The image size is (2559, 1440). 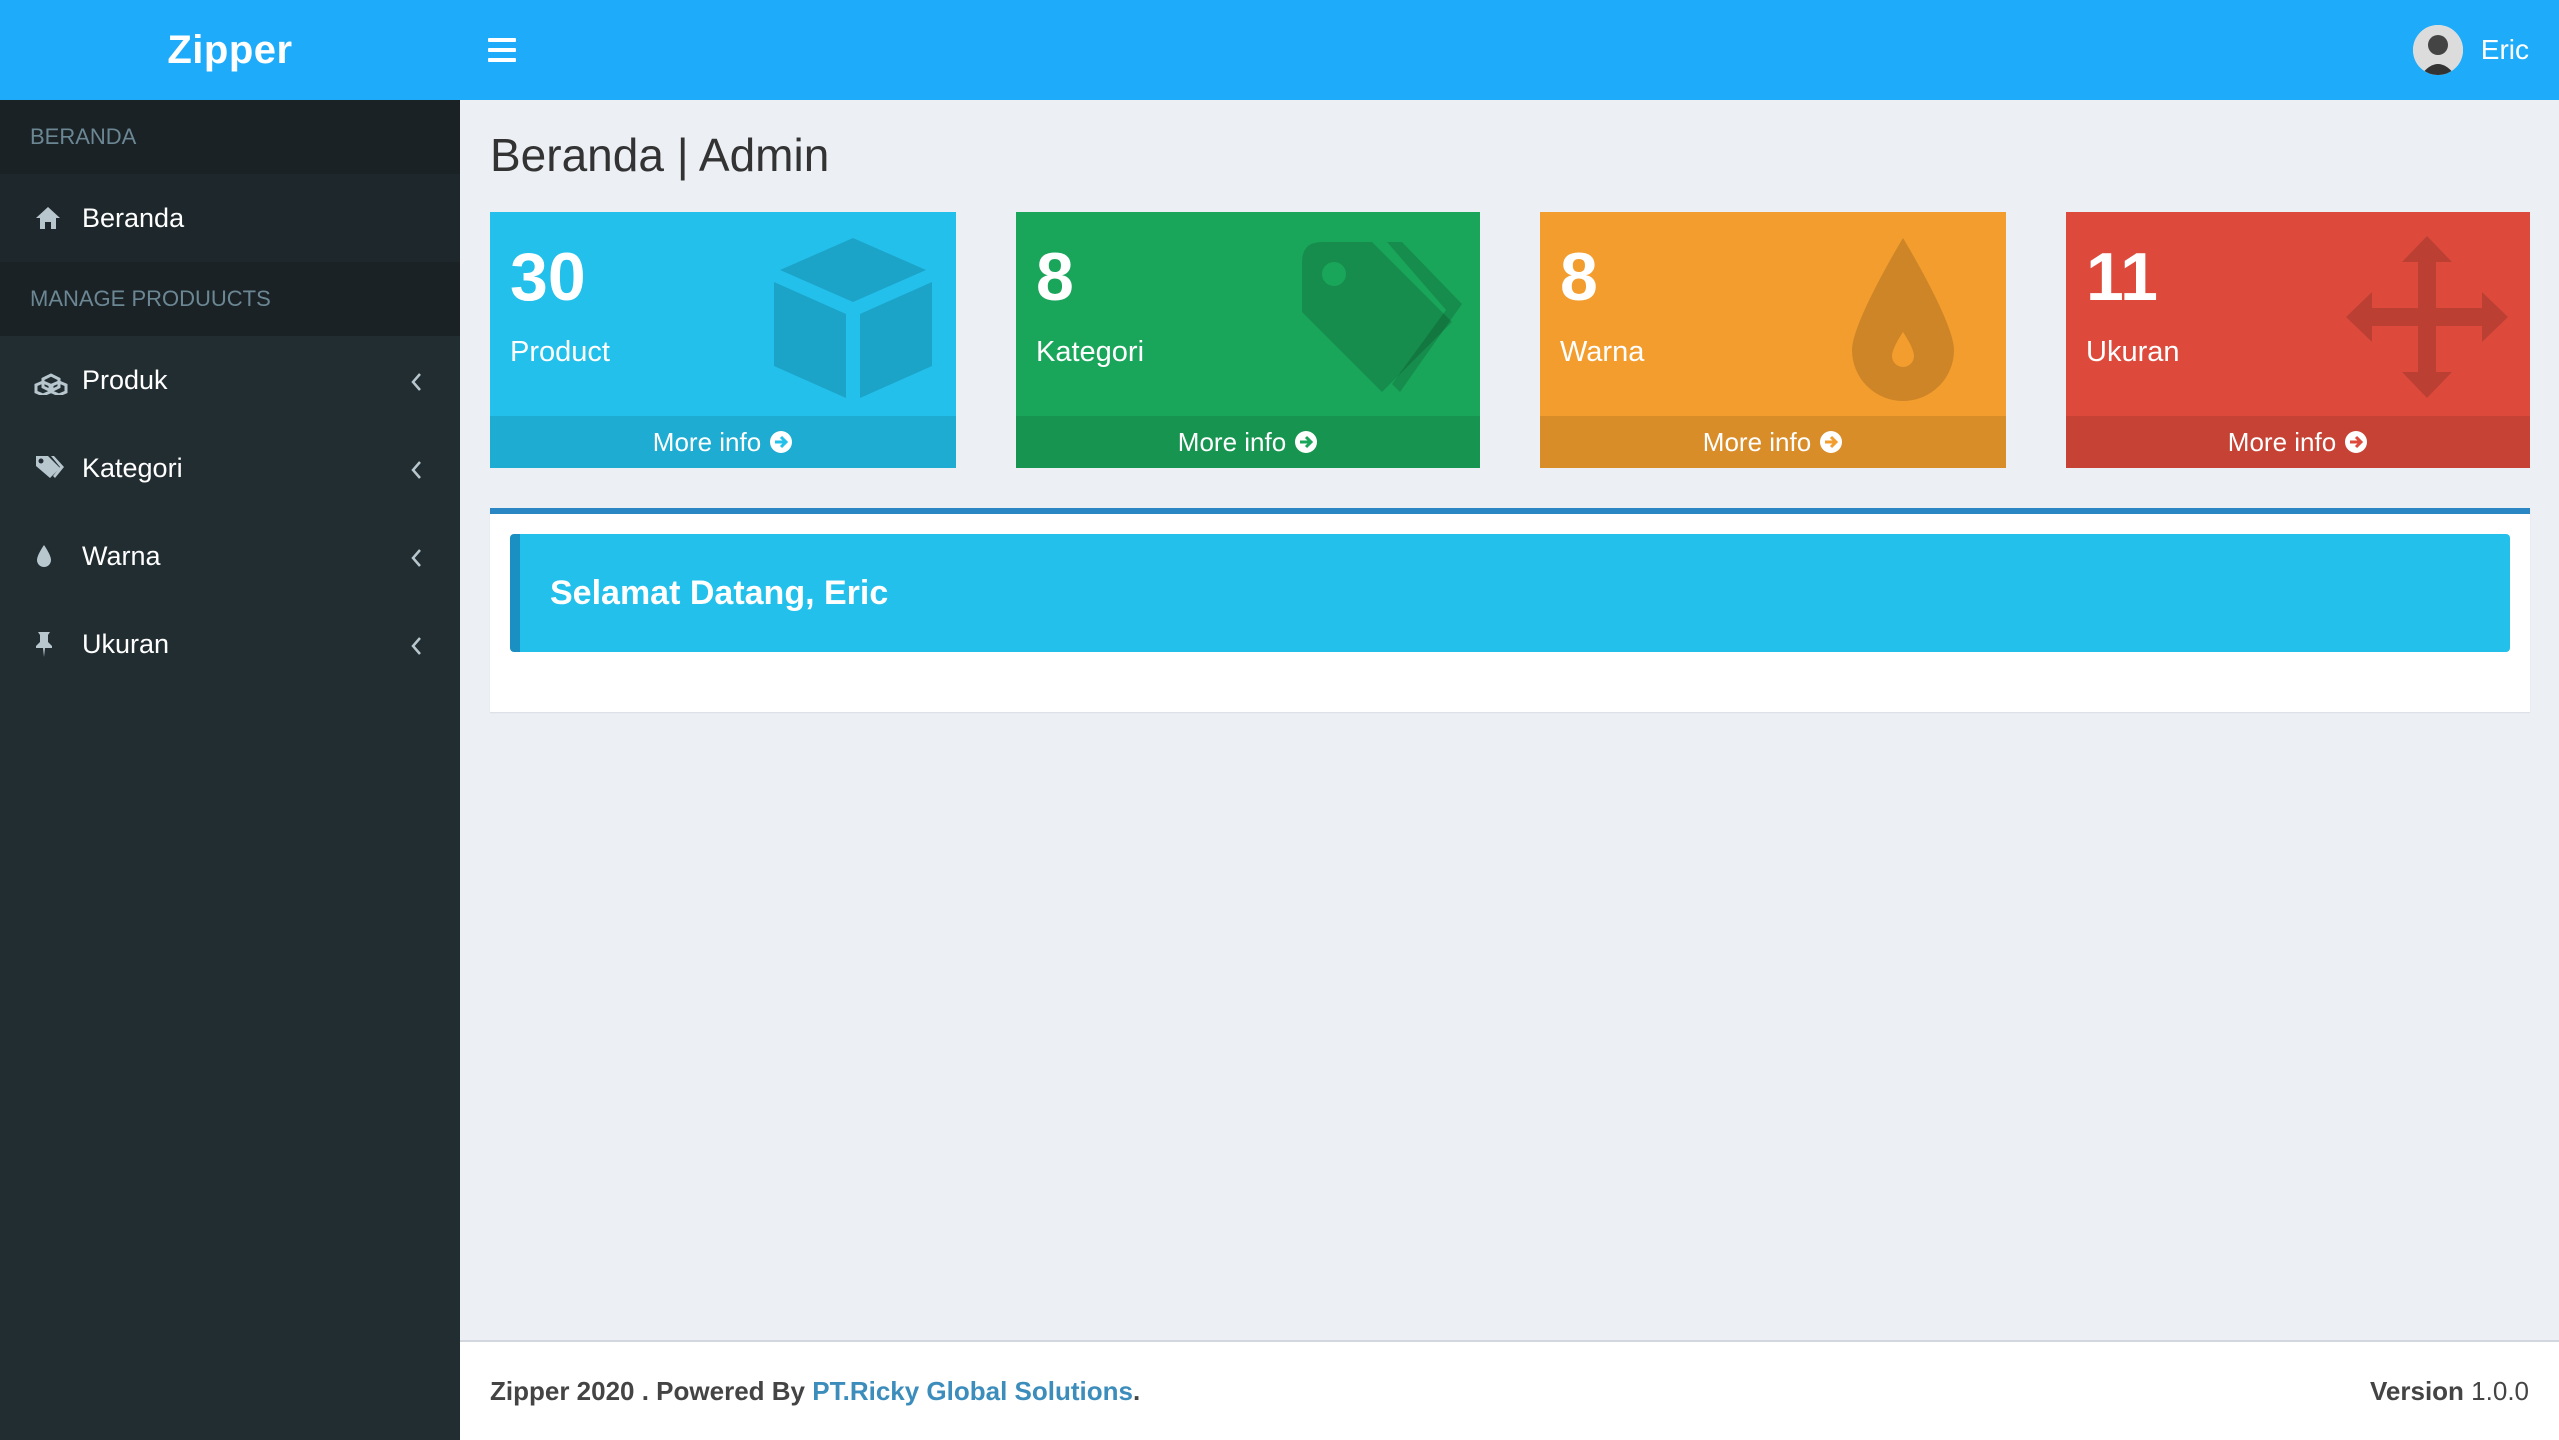 What do you see at coordinates (230, 137) in the screenshot?
I see `sidebar-section-beranda: BERANDA` at bounding box center [230, 137].